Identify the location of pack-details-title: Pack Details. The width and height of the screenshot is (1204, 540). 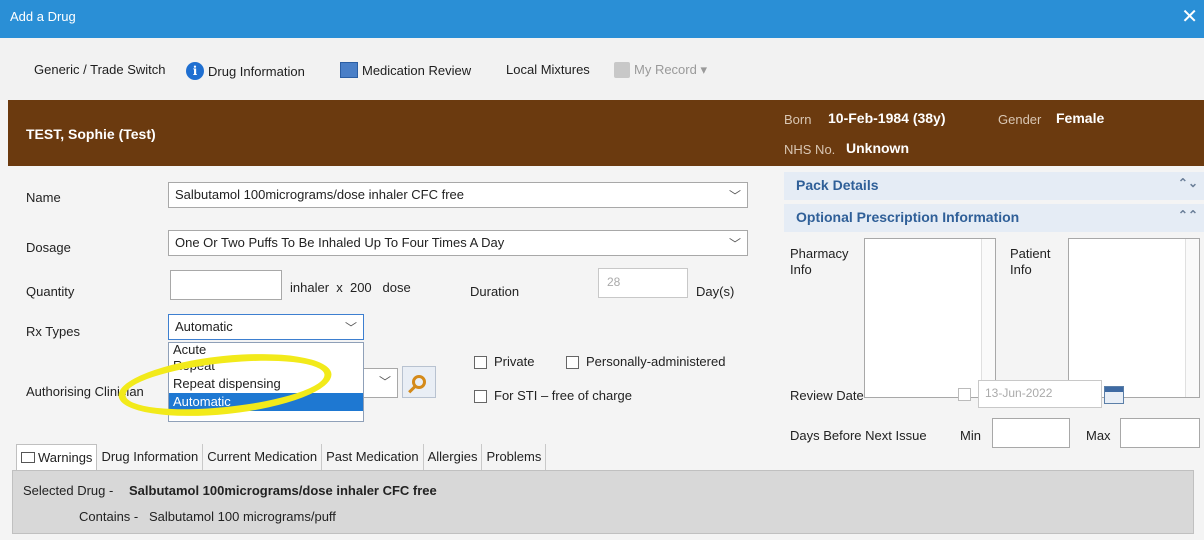
(837, 185).